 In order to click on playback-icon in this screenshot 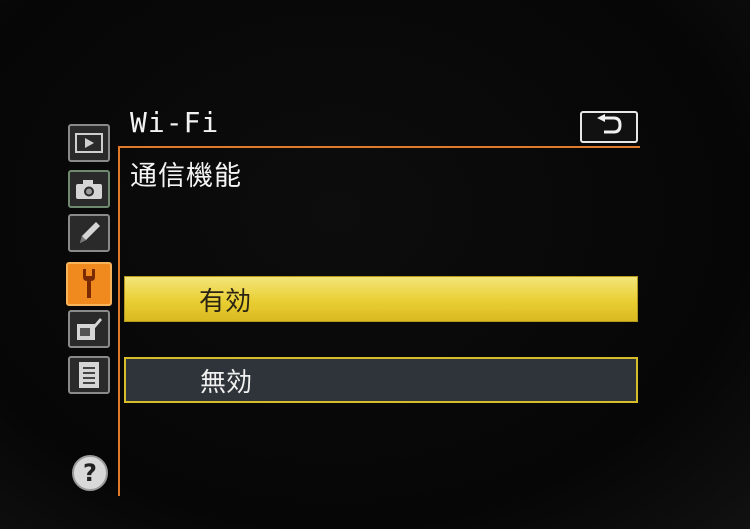, I will do `click(89, 143)`.